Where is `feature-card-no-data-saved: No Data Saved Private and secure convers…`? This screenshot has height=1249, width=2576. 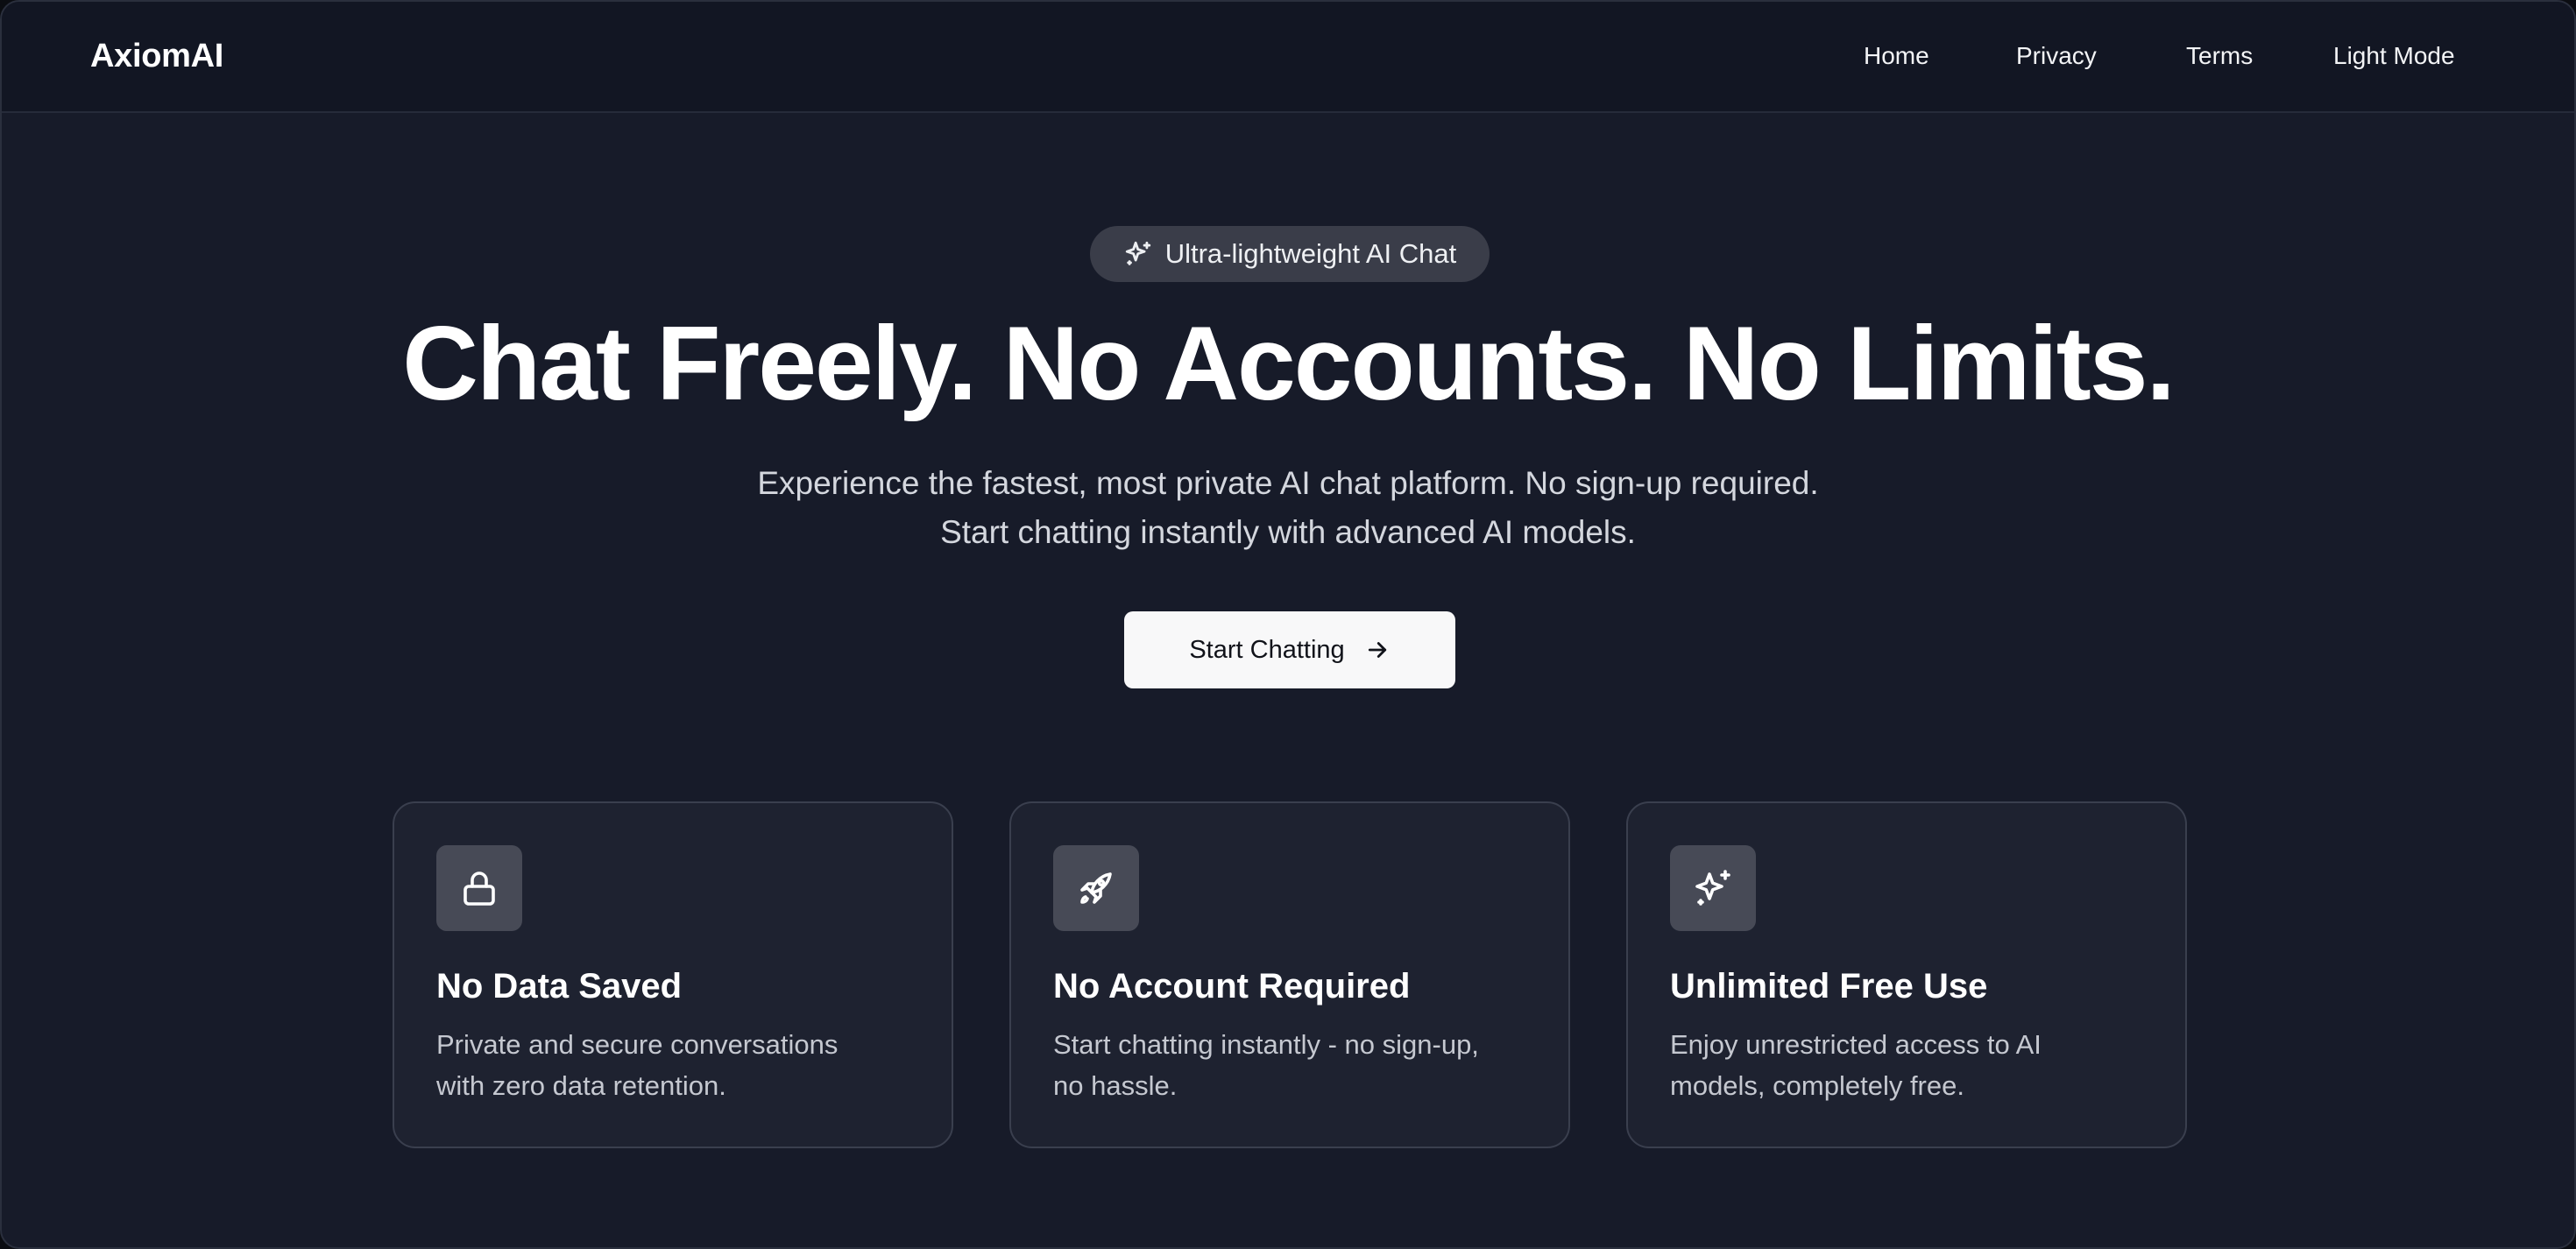
feature-card-no-data-saved: No Data Saved Private and secure convers… is located at coordinates (673, 974).